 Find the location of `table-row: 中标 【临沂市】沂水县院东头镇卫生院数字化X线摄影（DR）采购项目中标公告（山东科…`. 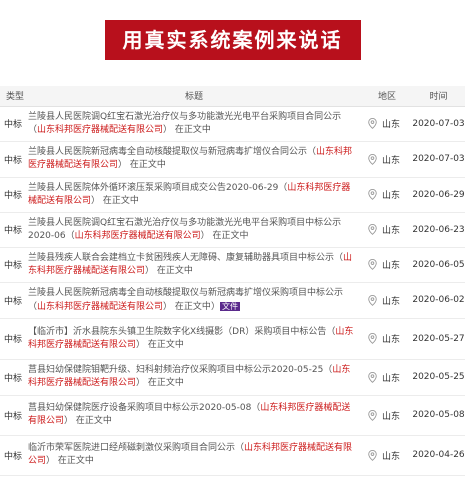

table-row: 中标 【临沂市】沂水县院东头镇卫生院数字化X线摄影（DR）采购项目中标公告（山东科… is located at coordinates (232, 339).